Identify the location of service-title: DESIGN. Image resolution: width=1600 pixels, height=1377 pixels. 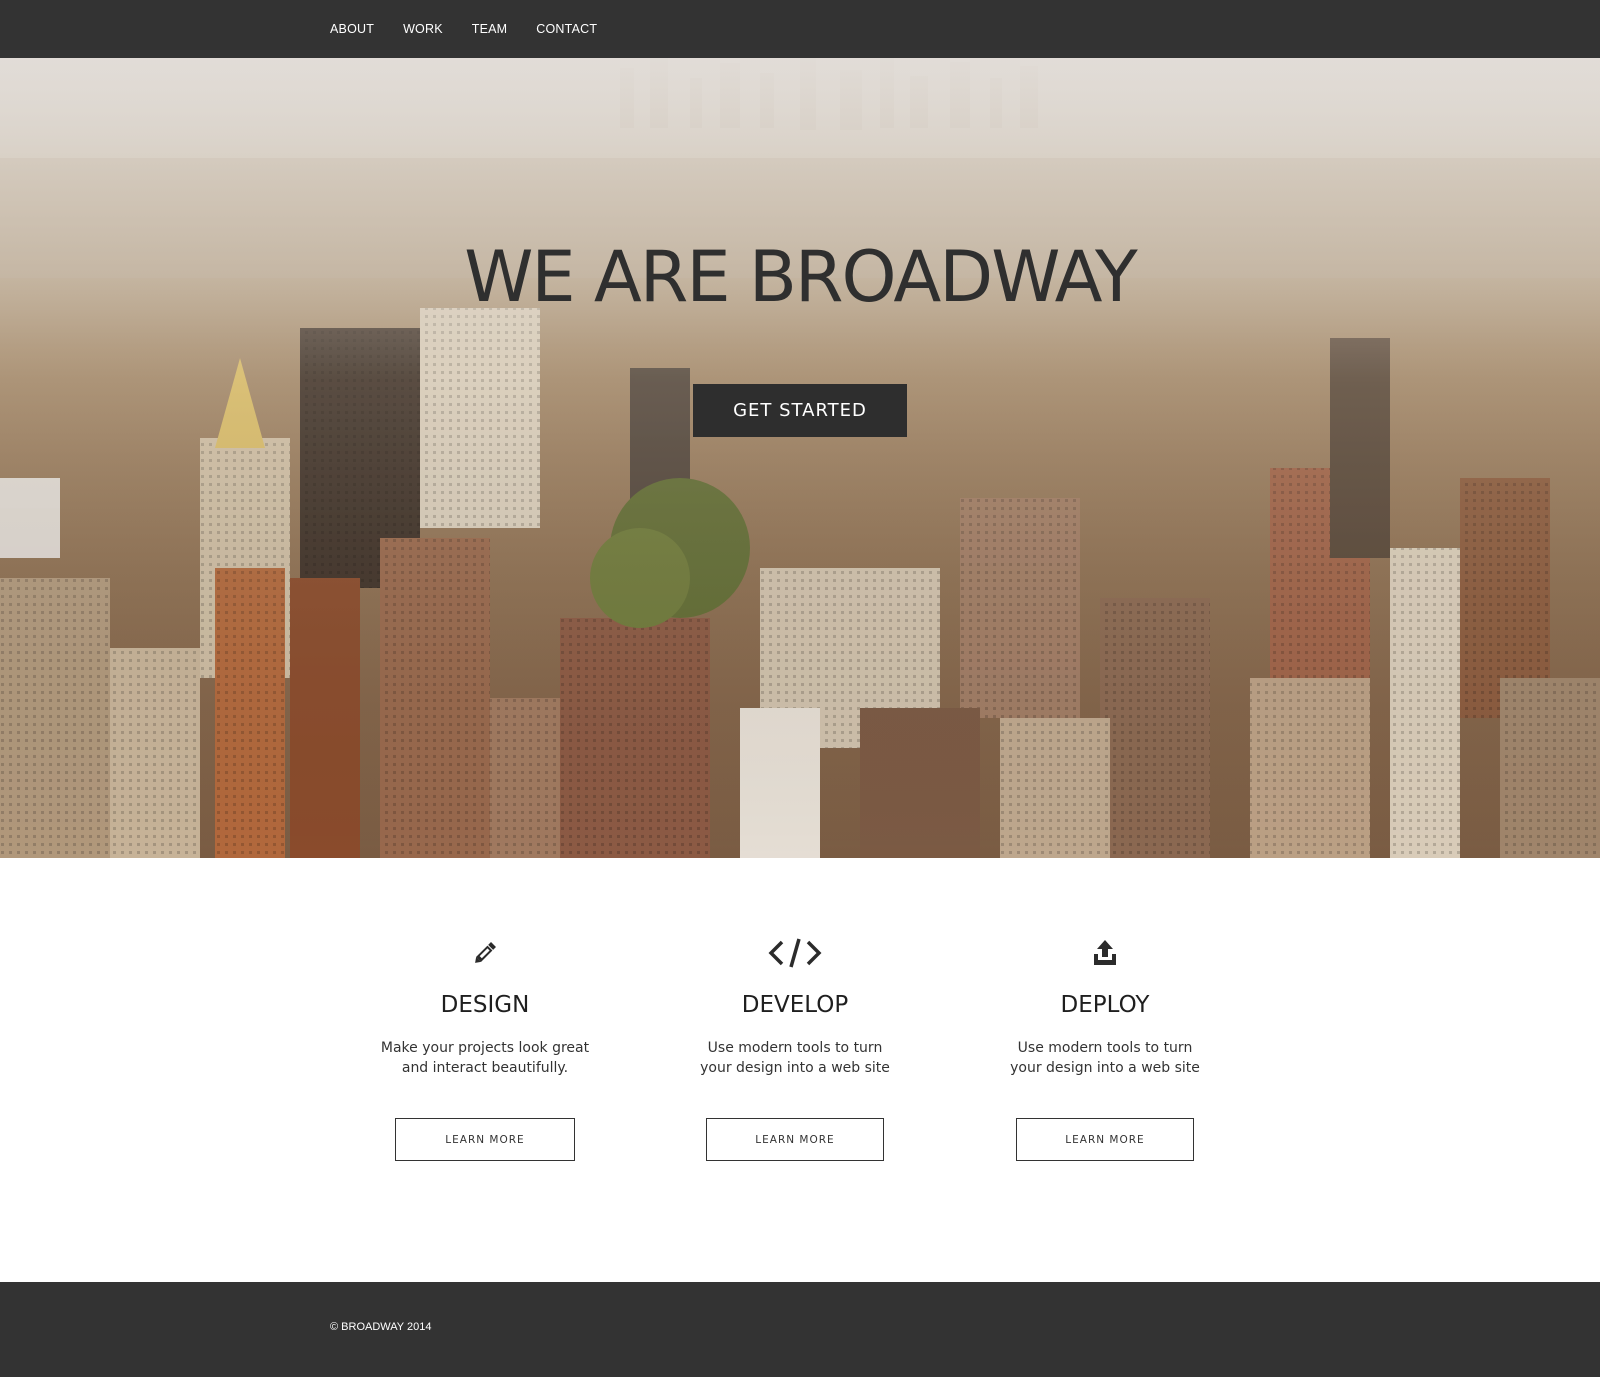
(485, 1005).